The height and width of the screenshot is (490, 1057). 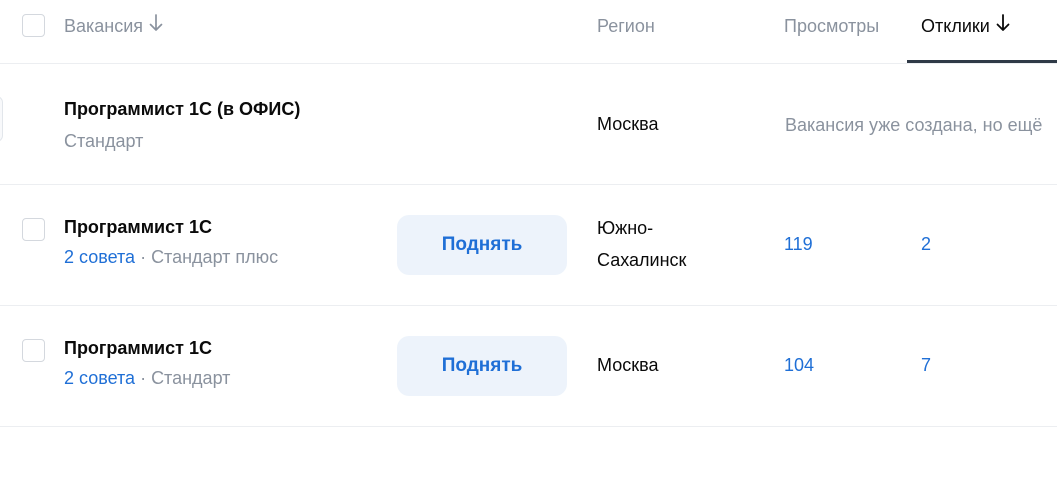 What do you see at coordinates (831, 26) in the screenshot?
I see `column-header-views: Просмотры` at bounding box center [831, 26].